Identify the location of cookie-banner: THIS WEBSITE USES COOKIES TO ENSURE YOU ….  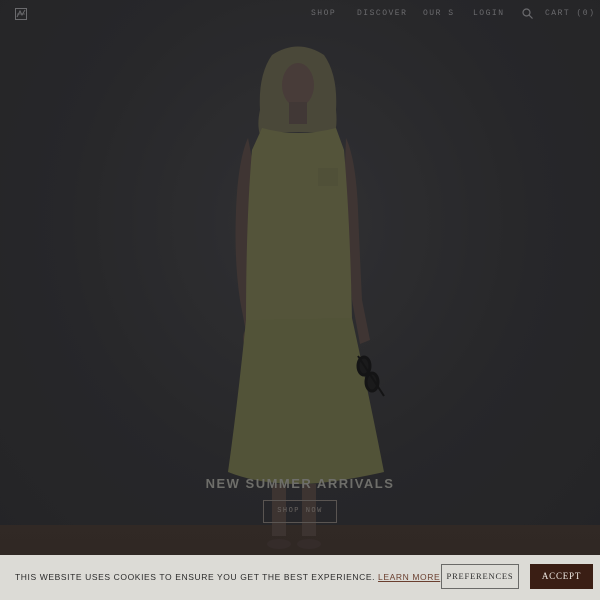
(300, 577).